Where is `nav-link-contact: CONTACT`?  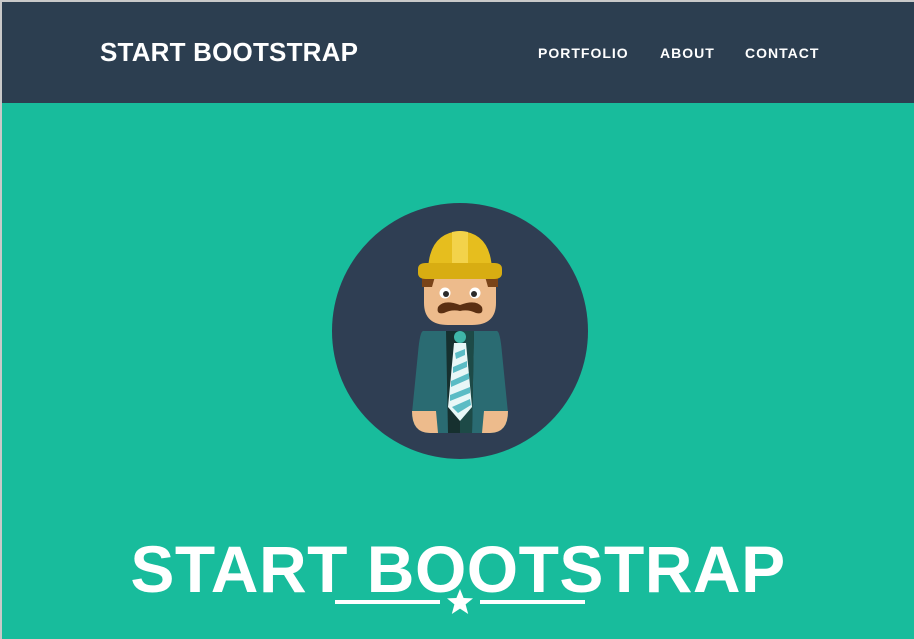
nav-link-contact: CONTACT is located at coordinates (782, 53).